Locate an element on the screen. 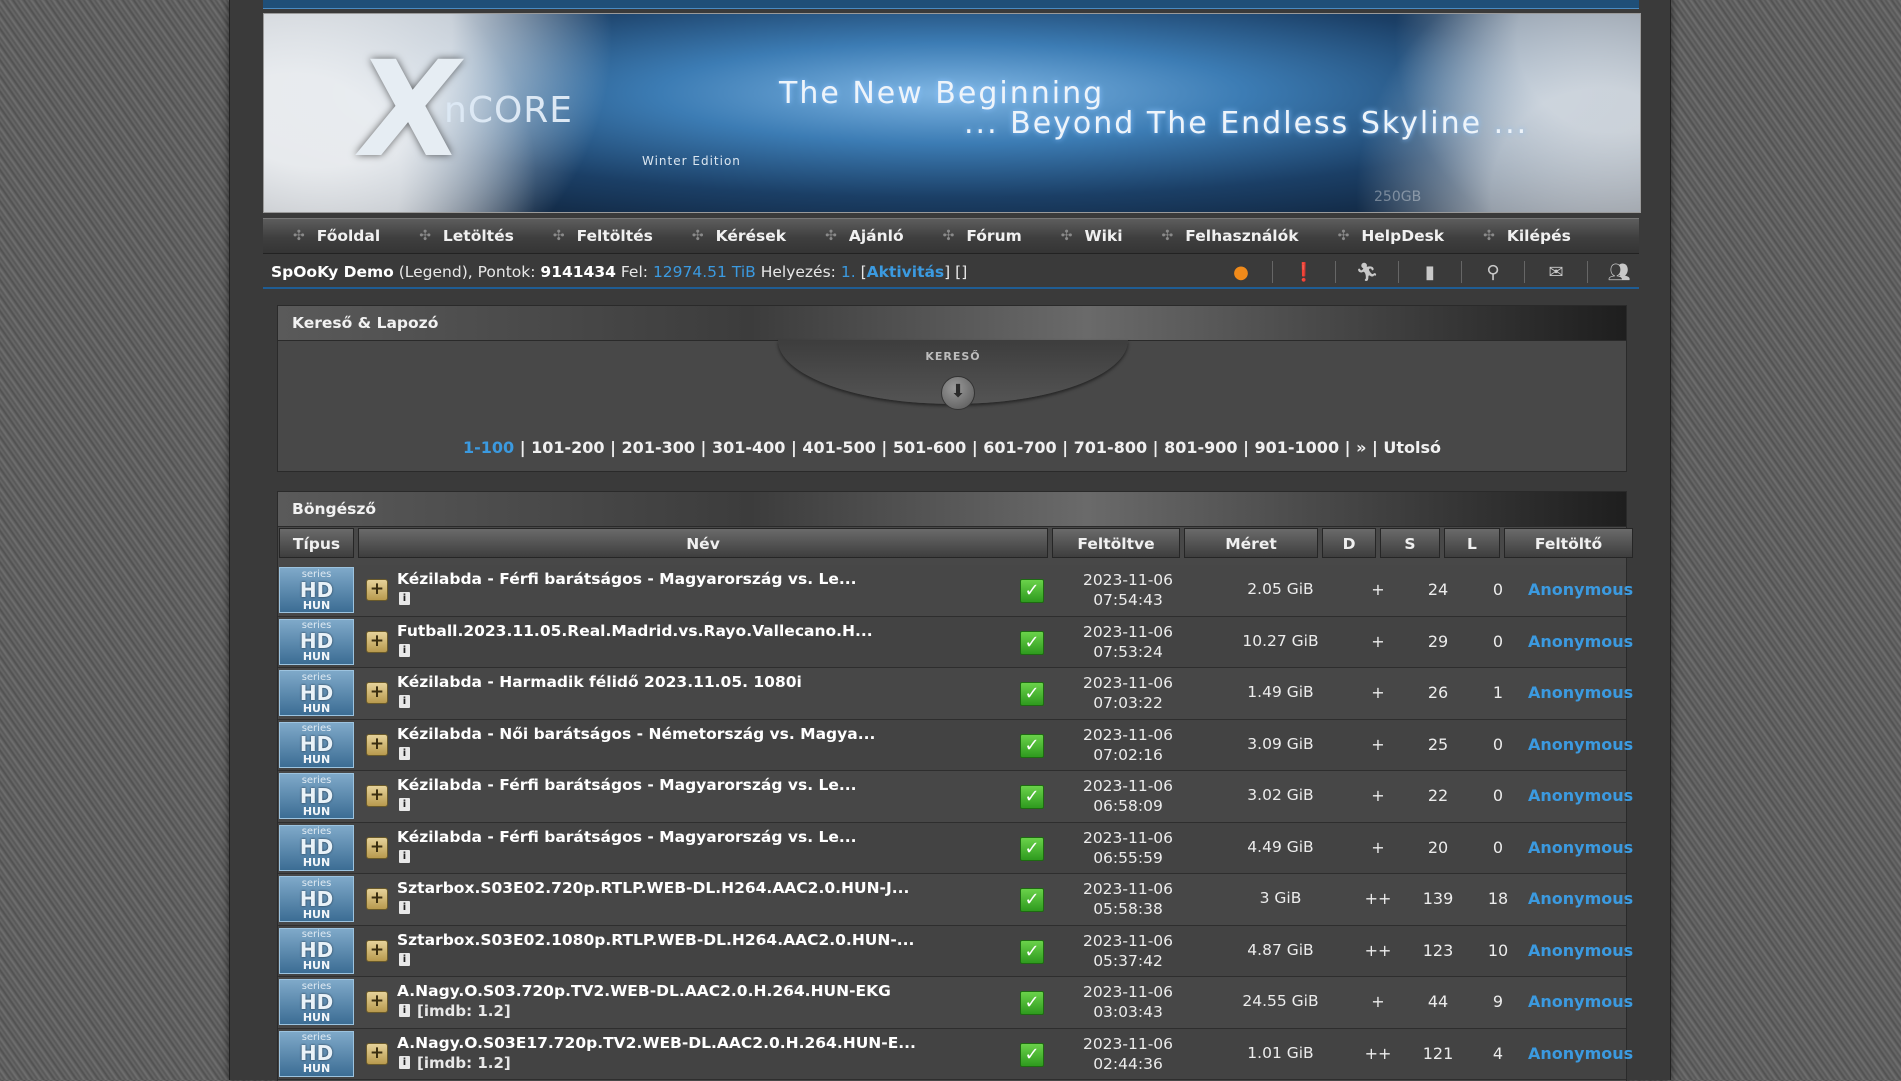  column-type: Típus is located at coordinates (316, 543).